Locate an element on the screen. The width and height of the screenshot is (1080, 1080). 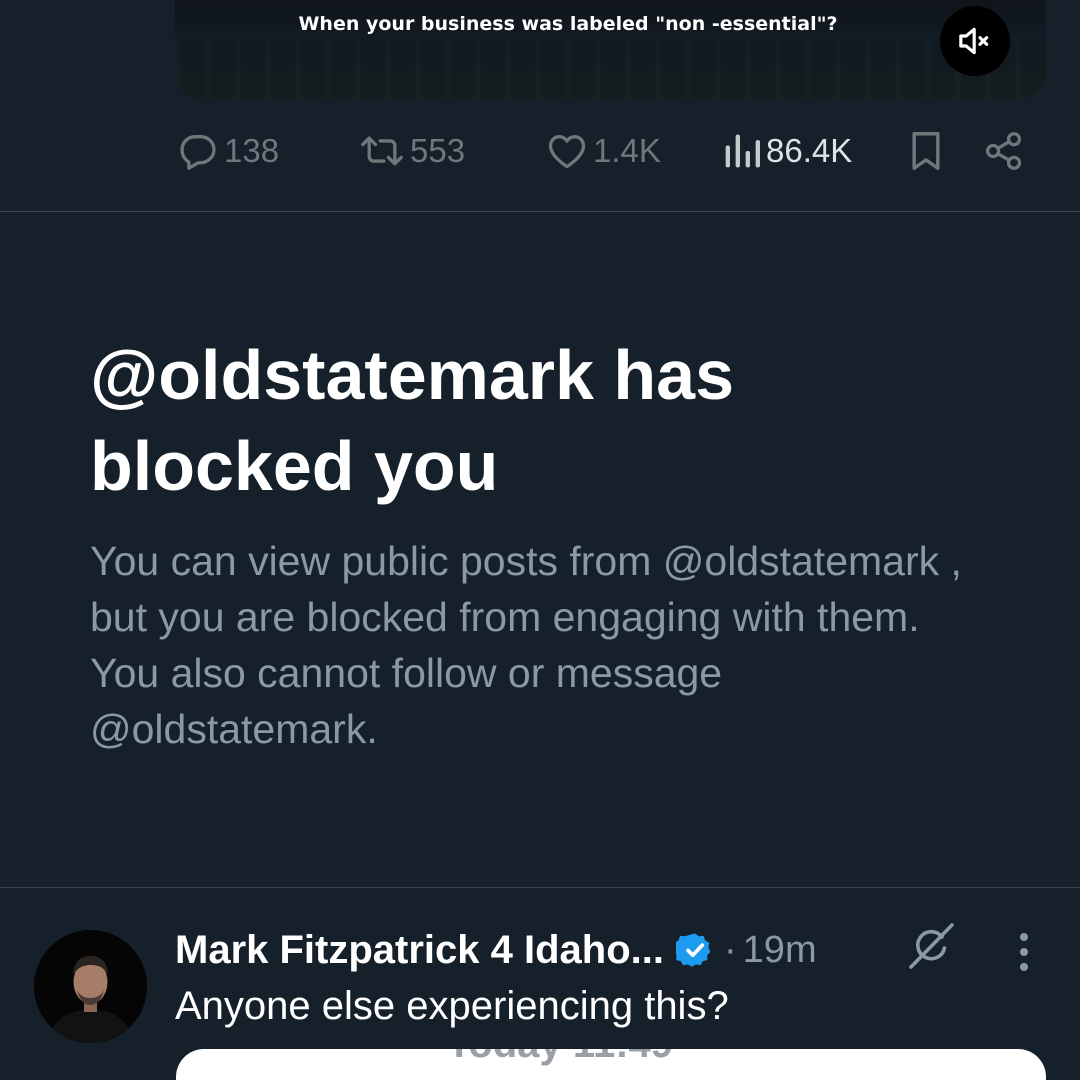
post-media: Today 11:49 is located at coordinates (611, 1064).